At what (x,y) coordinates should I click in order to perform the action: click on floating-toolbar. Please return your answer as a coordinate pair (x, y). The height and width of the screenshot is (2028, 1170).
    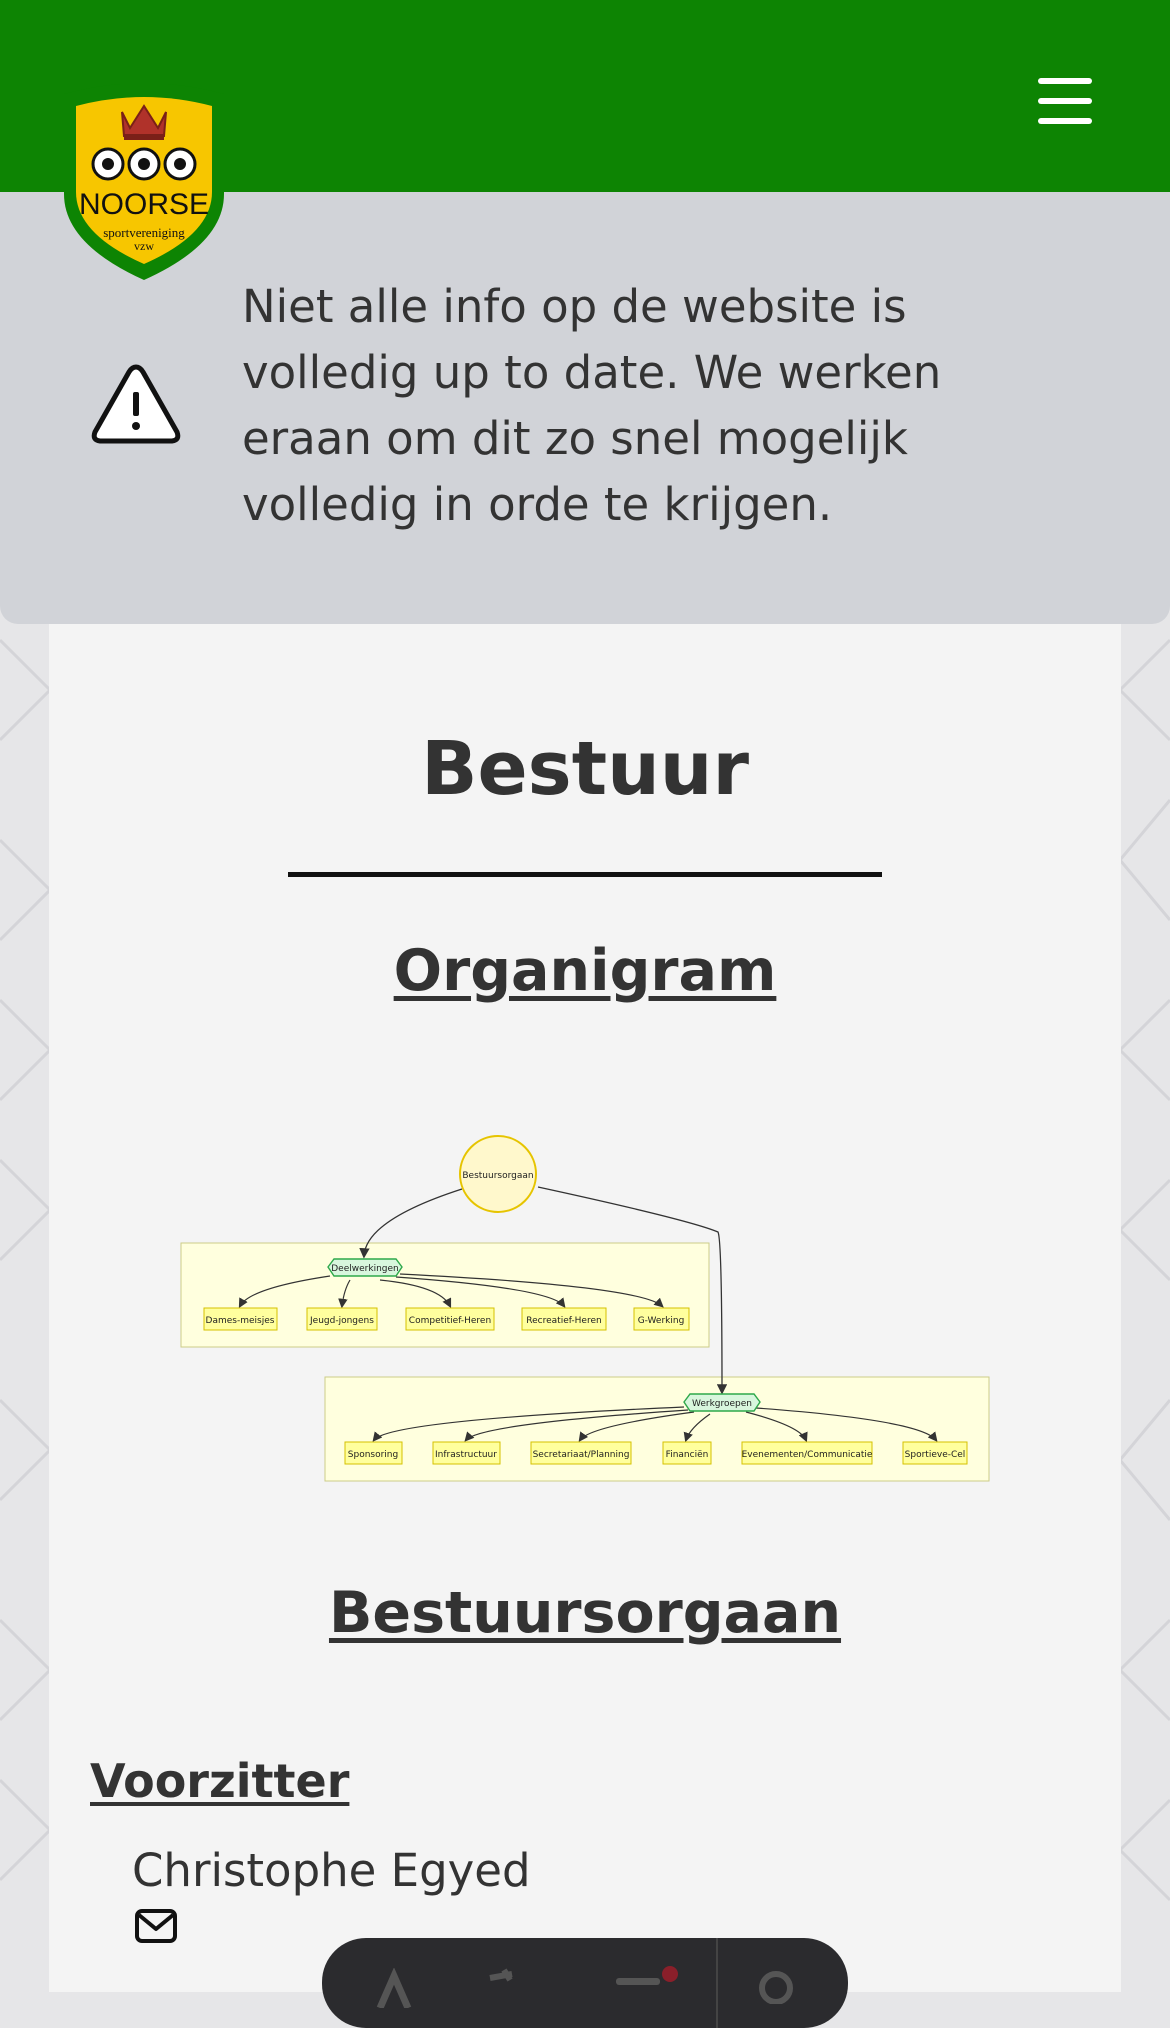
    Looking at the image, I should click on (585, 1983).